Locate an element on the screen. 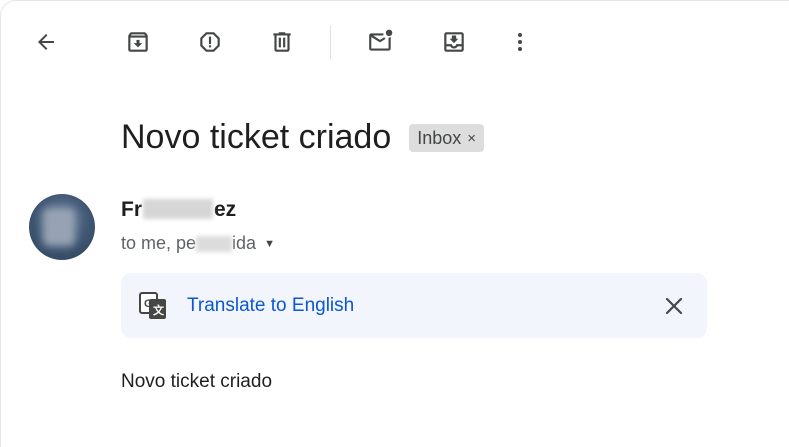 This screenshot has width=789, height=447. delete-button is located at coordinates (282, 42).